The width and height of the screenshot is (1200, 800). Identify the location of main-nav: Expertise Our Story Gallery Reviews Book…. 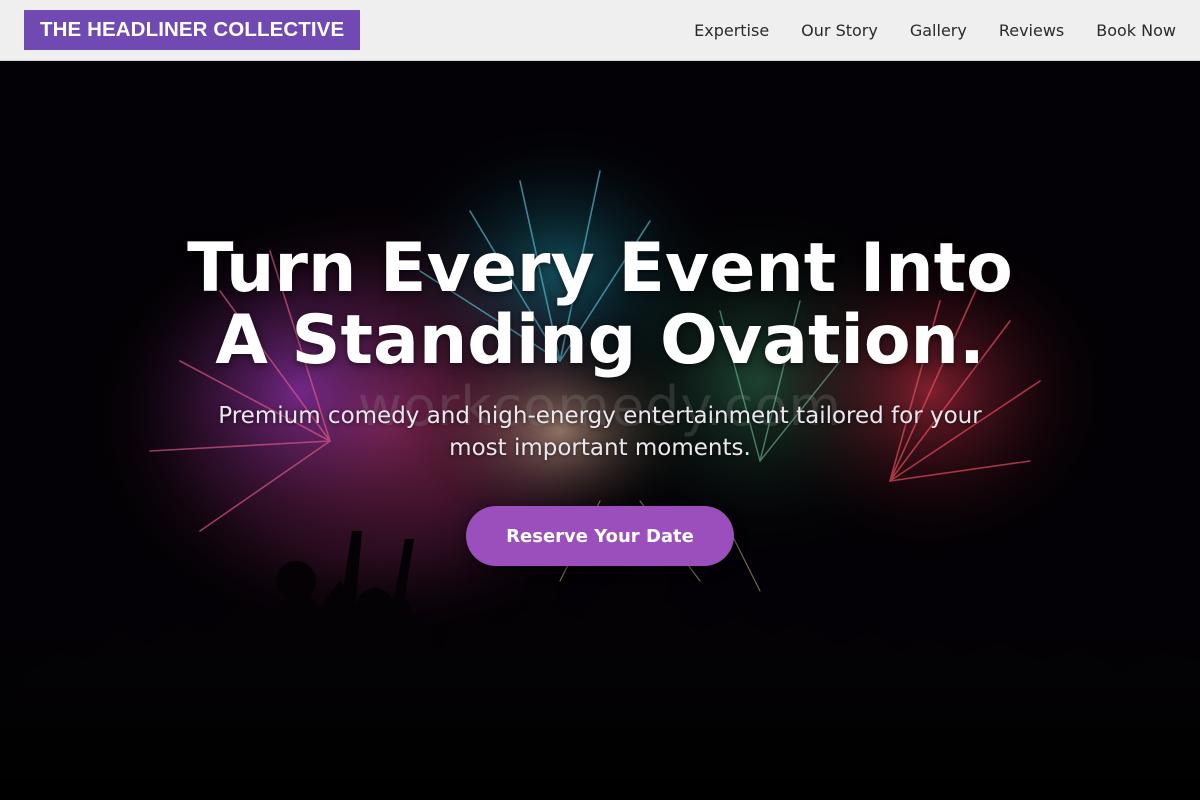
(919, 30).